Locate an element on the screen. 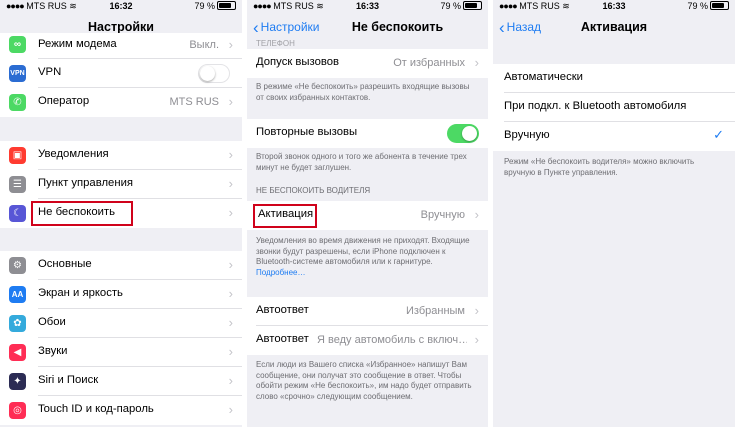 The height and width of the screenshot is (427, 735). row-value: Избранным is located at coordinates (435, 311).